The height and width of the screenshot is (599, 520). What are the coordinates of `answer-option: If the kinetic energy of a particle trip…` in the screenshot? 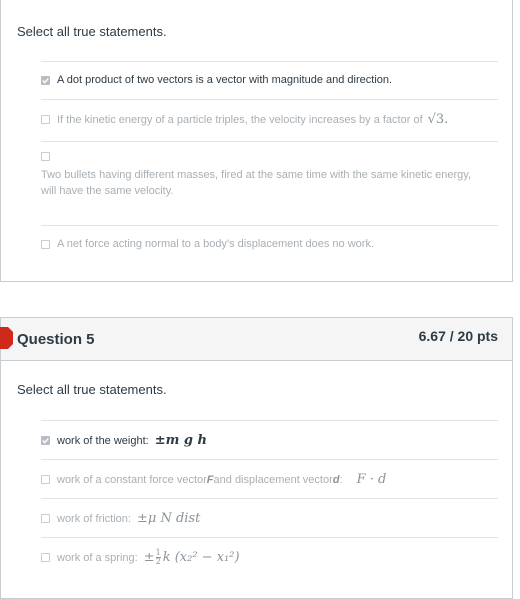 It's located at (269, 120).